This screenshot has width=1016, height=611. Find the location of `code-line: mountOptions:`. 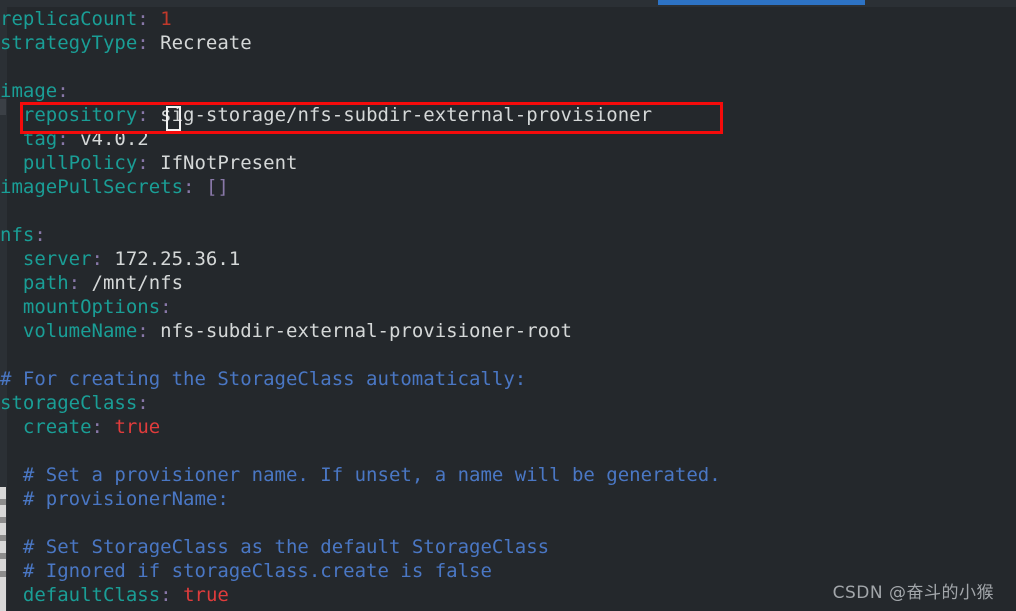

code-line: mountOptions: is located at coordinates (508, 307).